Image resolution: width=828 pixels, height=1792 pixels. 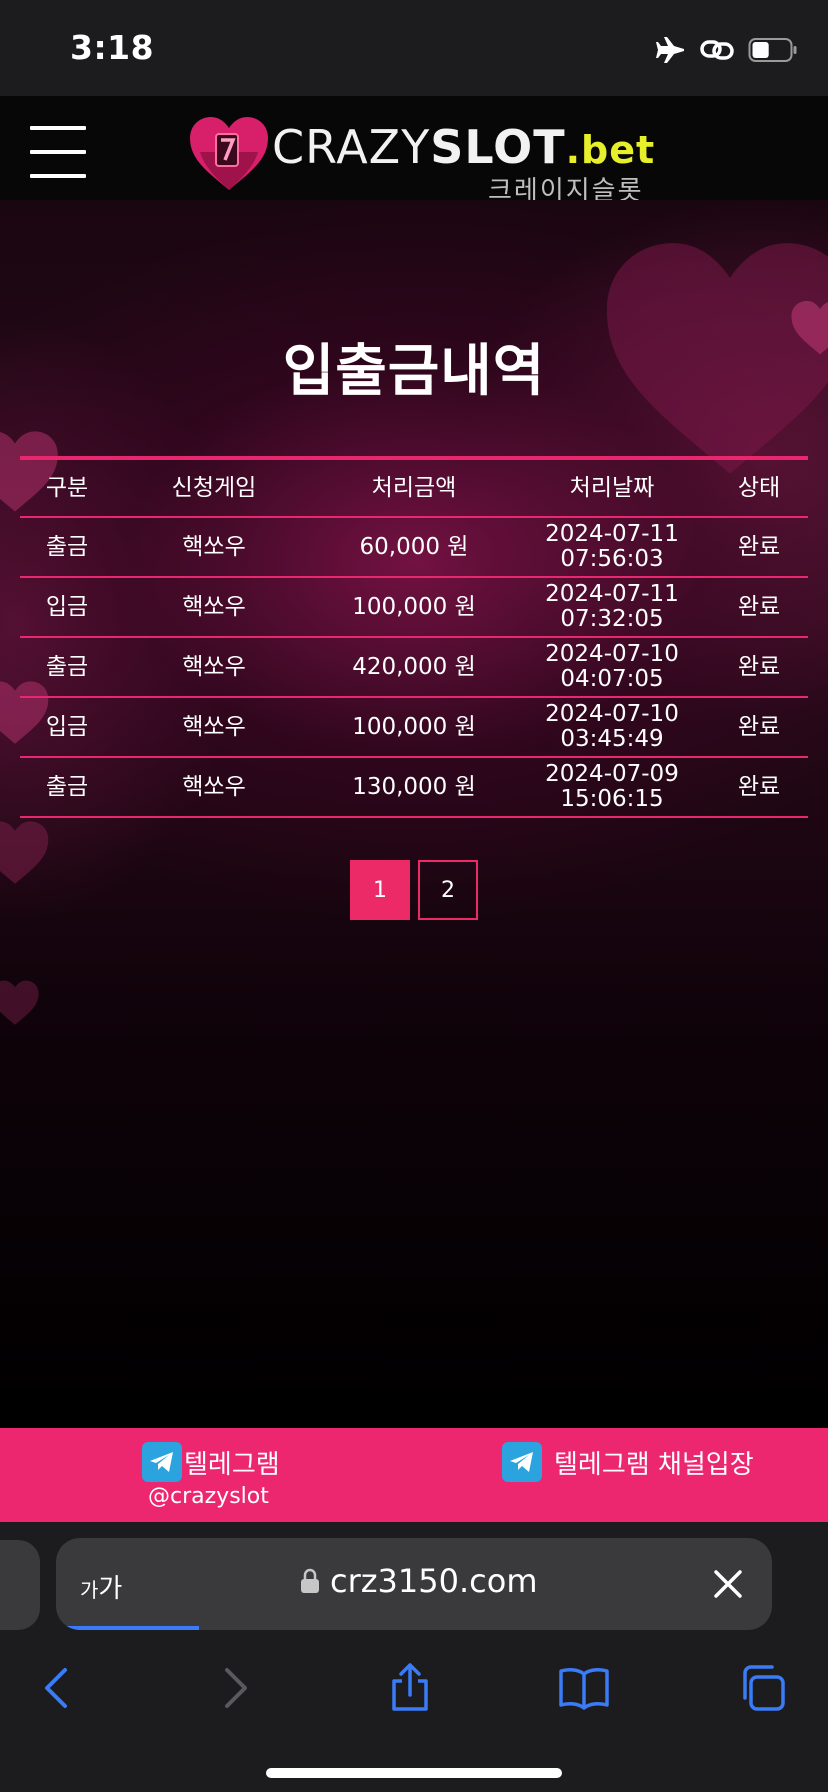 I want to click on table-row: 출금 핵쏘우 60,000 원 2024-07-11 07:56:03 완료, so click(x=414, y=548).